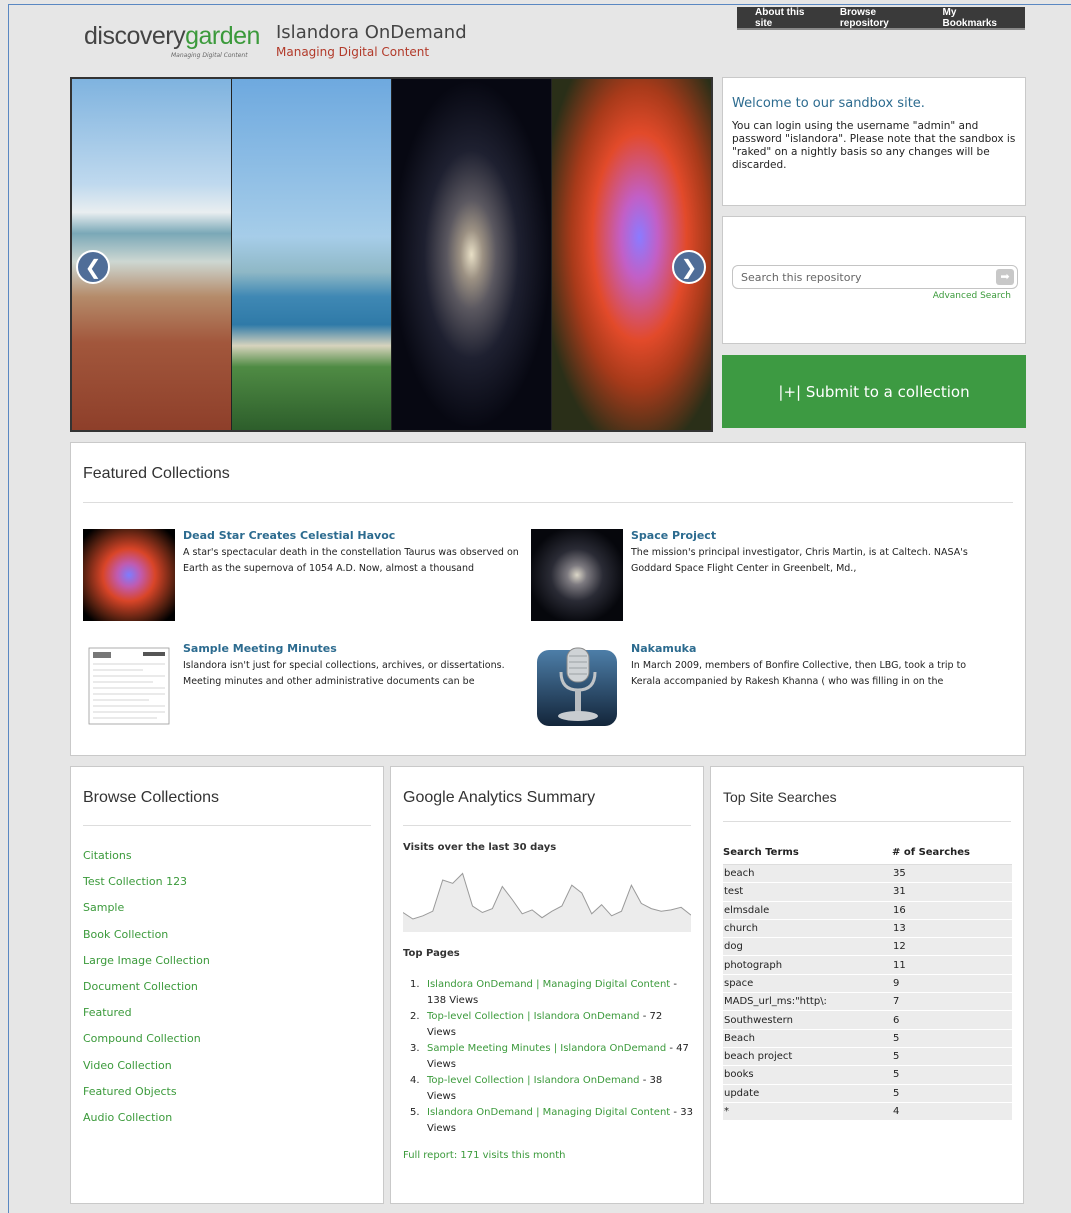  I want to click on collection-link: Sample, so click(146, 914).